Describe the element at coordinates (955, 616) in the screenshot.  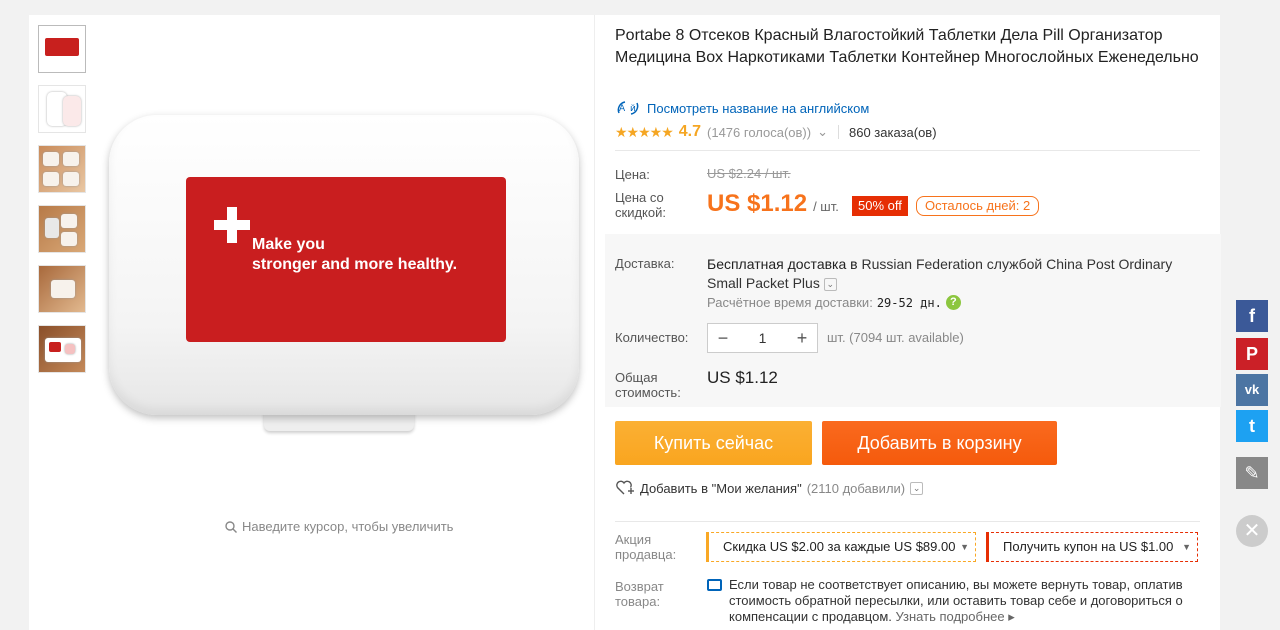
I see `returns-more-link: Узнать подробнее ▸` at that location.